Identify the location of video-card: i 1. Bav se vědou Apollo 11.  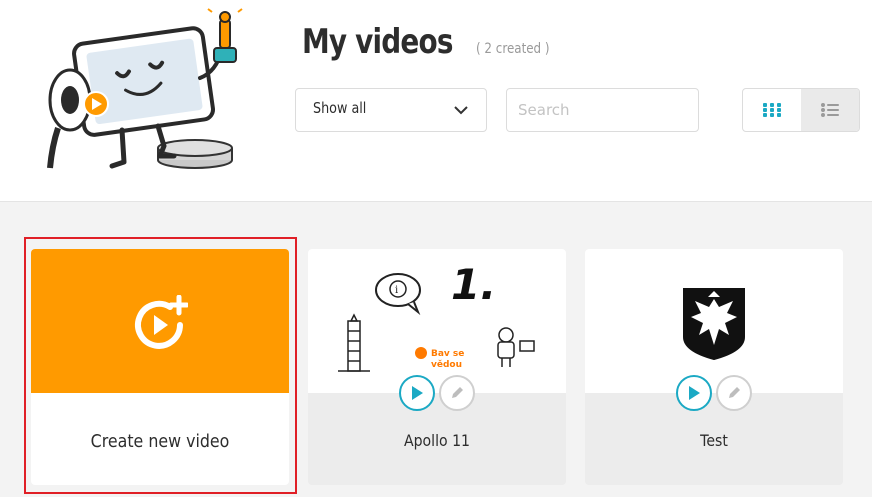
(437, 367).